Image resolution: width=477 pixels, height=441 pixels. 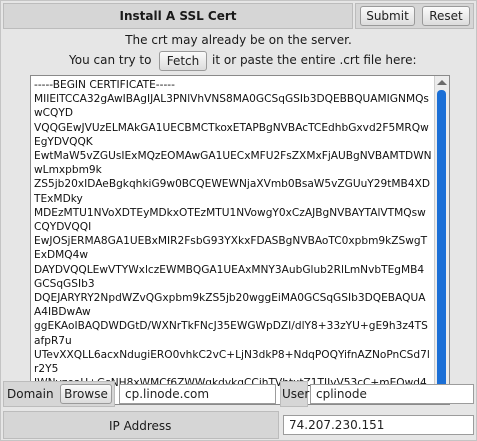 I want to click on certificate-scrollbar, so click(x=441, y=240).